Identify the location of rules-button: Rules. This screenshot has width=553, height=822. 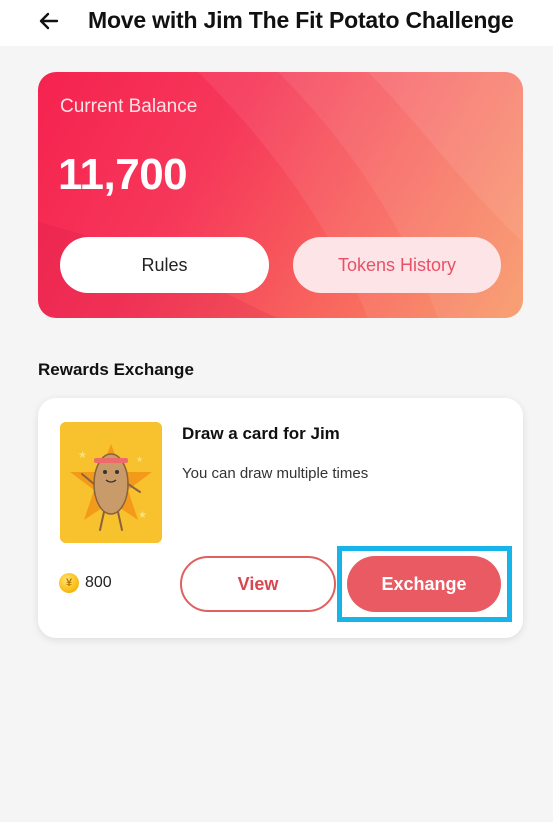
(164, 265).